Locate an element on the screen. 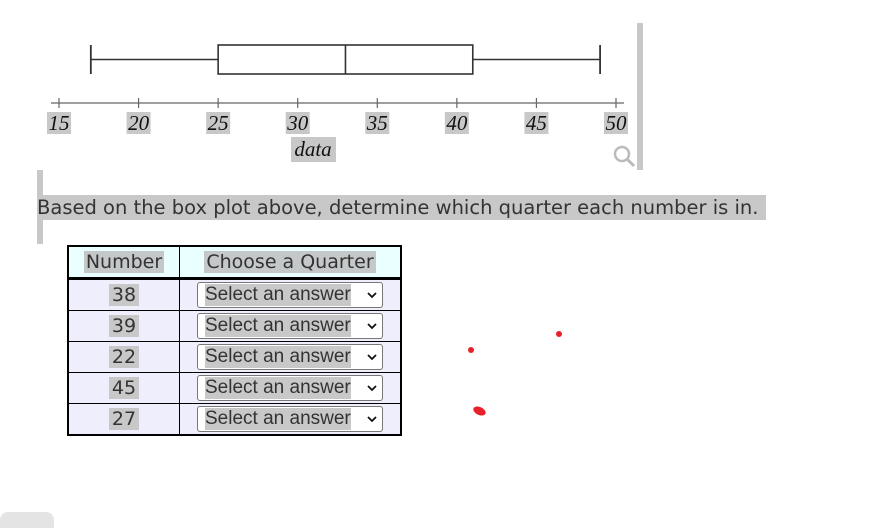 The width and height of the screenshot is (883, 528). number-cell: 27 is located at coordinates (124, 419).